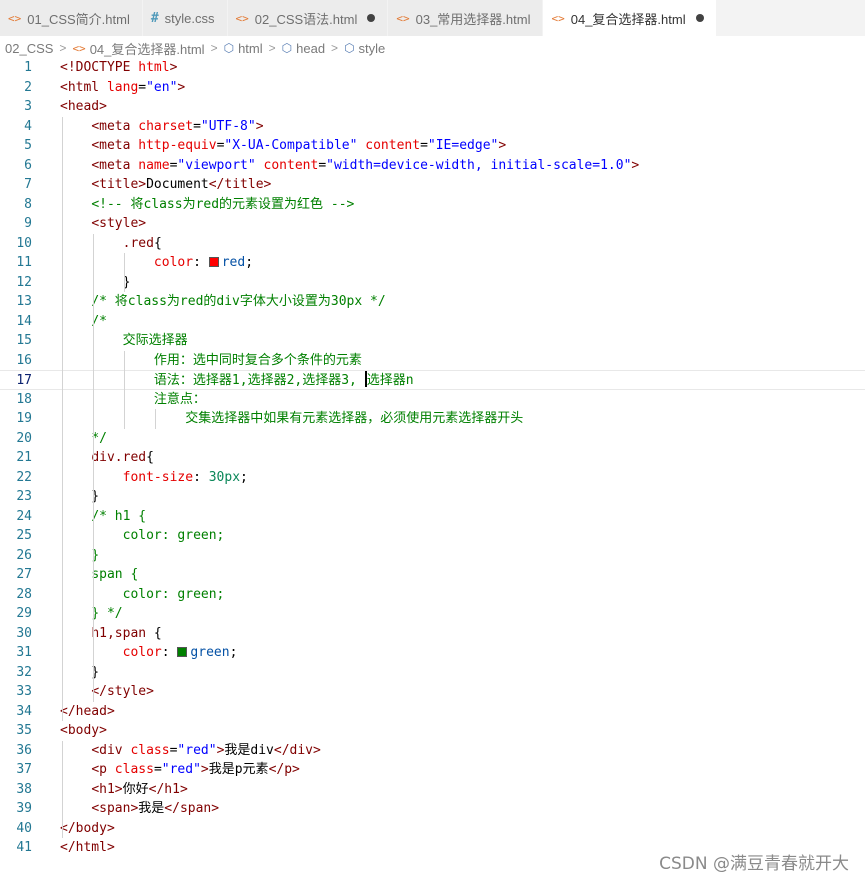 The height and width of the screenshot is (882, 865). Describe the element at coordinates (432, 712) in the screenshot. I see `code-line: 34 </head>` at that location.